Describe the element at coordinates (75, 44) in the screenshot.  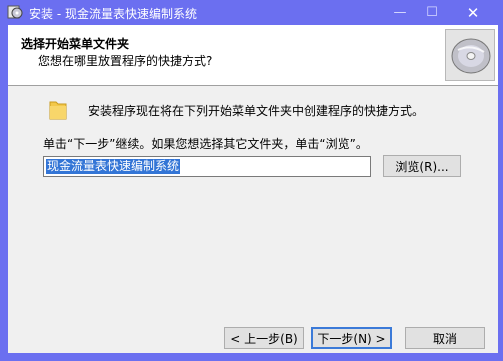
I see `page-title: 选择开始菜单文件夹` at that location.